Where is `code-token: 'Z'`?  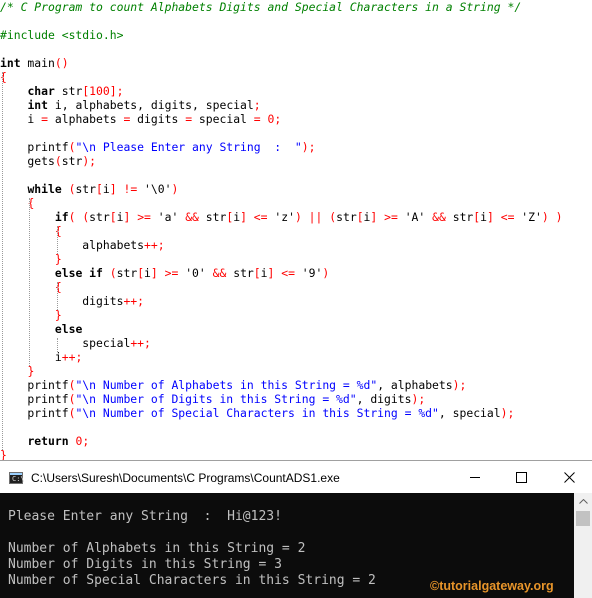 code-token: 'Z' is located at coordinates (528, 217).